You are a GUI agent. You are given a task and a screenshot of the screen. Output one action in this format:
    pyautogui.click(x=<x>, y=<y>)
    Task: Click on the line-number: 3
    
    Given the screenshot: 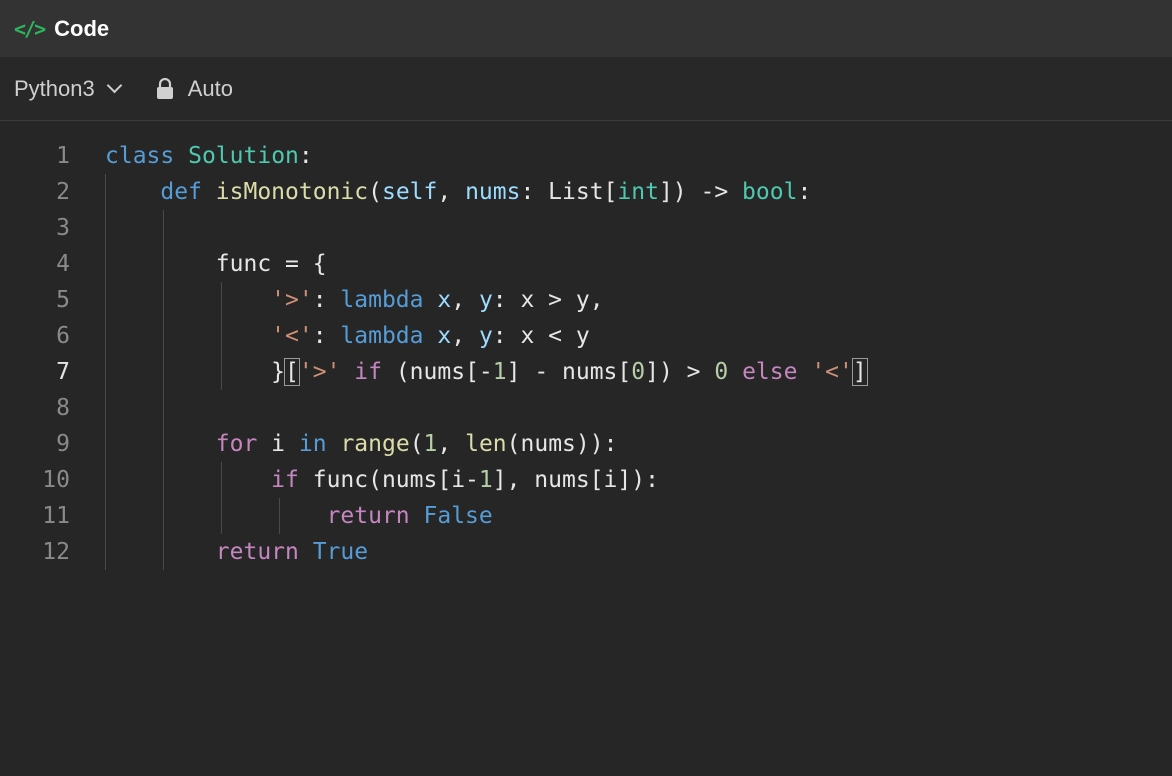 What is the action you would take?
    pyautogui.click(x=63, y=228)
    